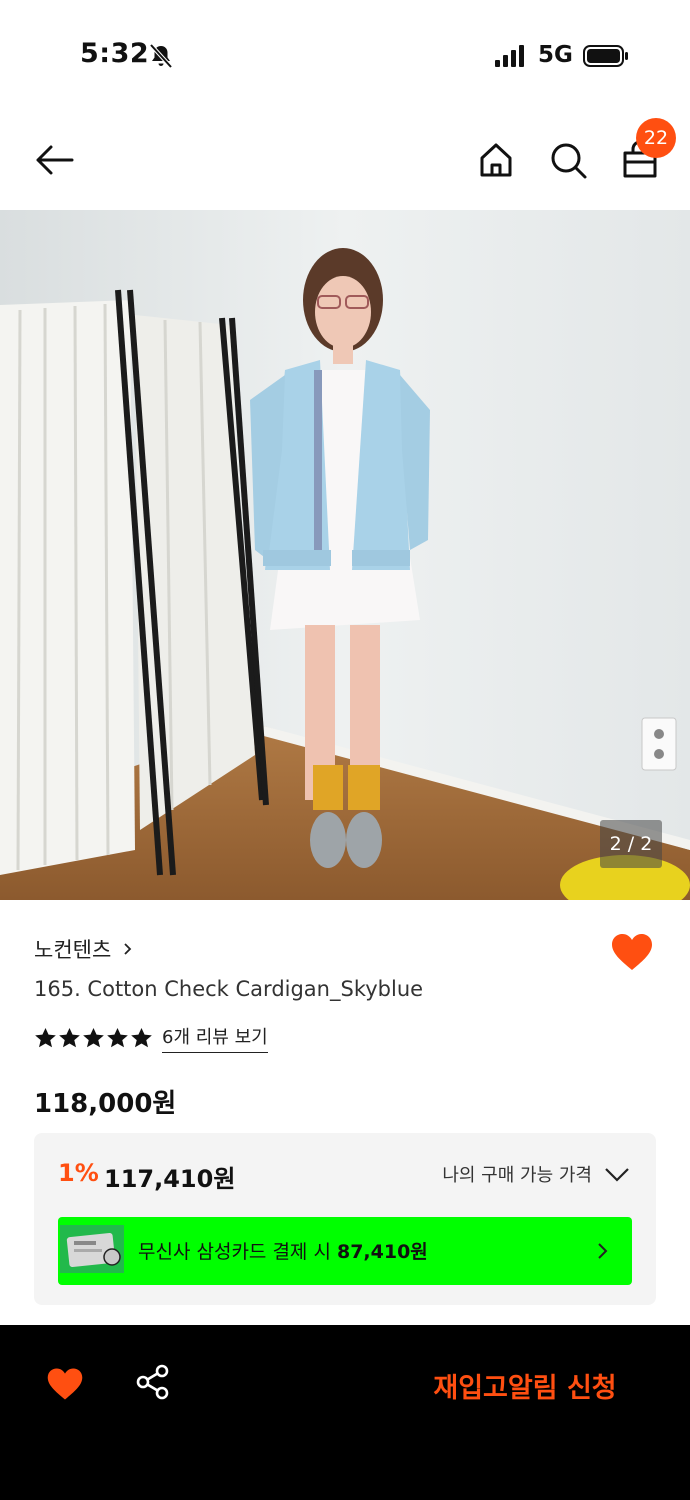  I want to click on signal-icon, so click(509, 56).